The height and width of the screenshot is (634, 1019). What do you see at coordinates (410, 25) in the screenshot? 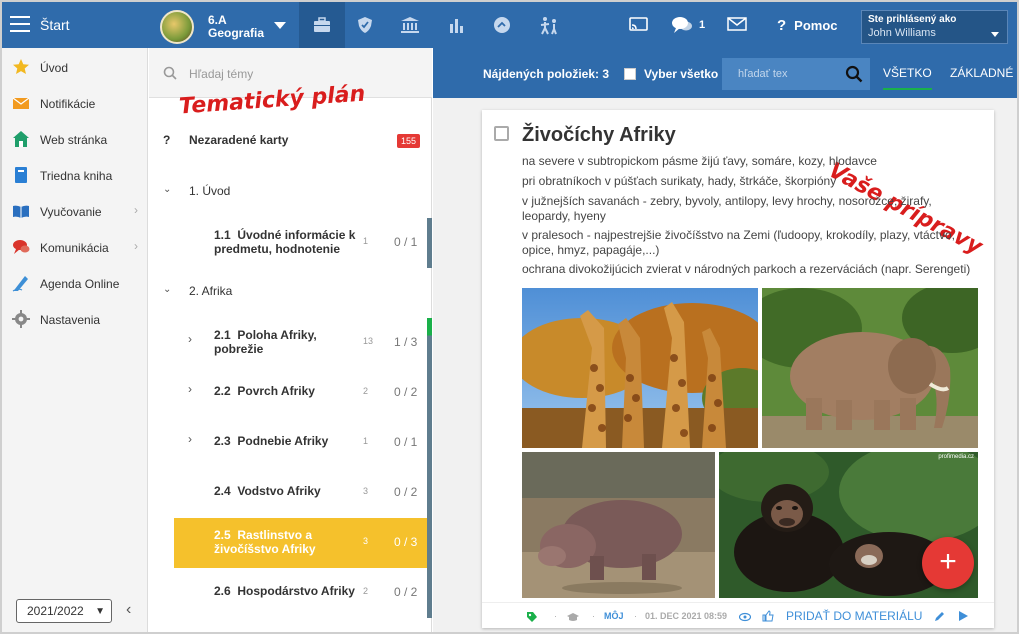
I see `institution-icon` at bounding box center [410, 25].